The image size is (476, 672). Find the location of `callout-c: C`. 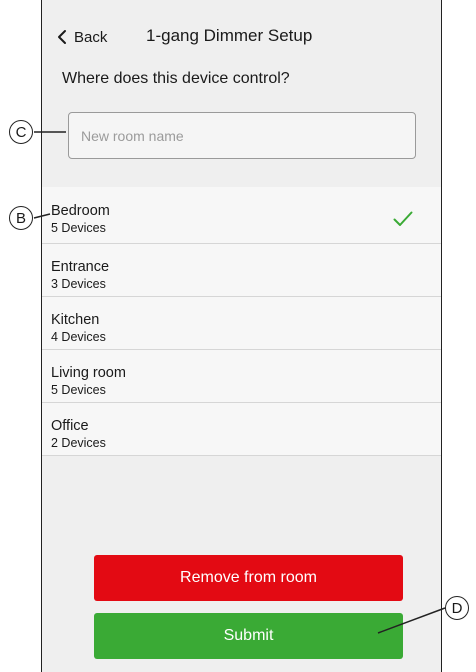

callout-c: C is located at coordinates (21, 132).